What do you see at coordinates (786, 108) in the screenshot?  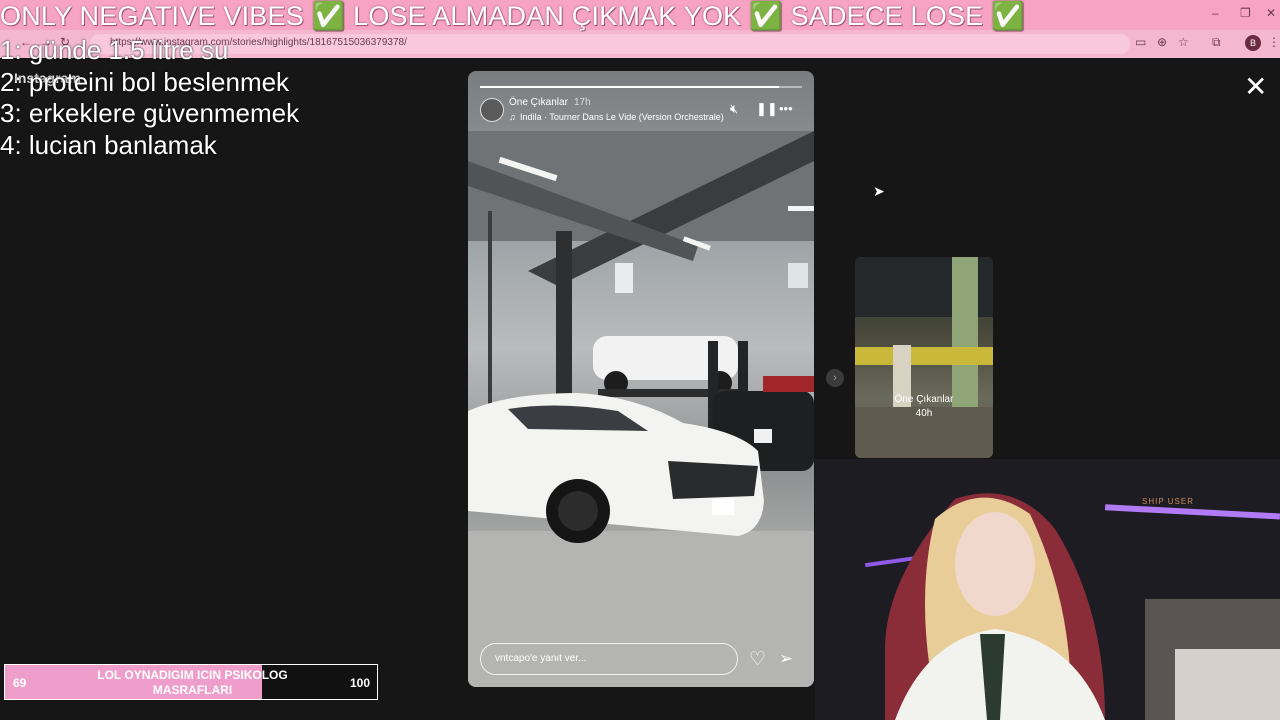 I see `more-icon: •••` at bounding box center [786, 108].